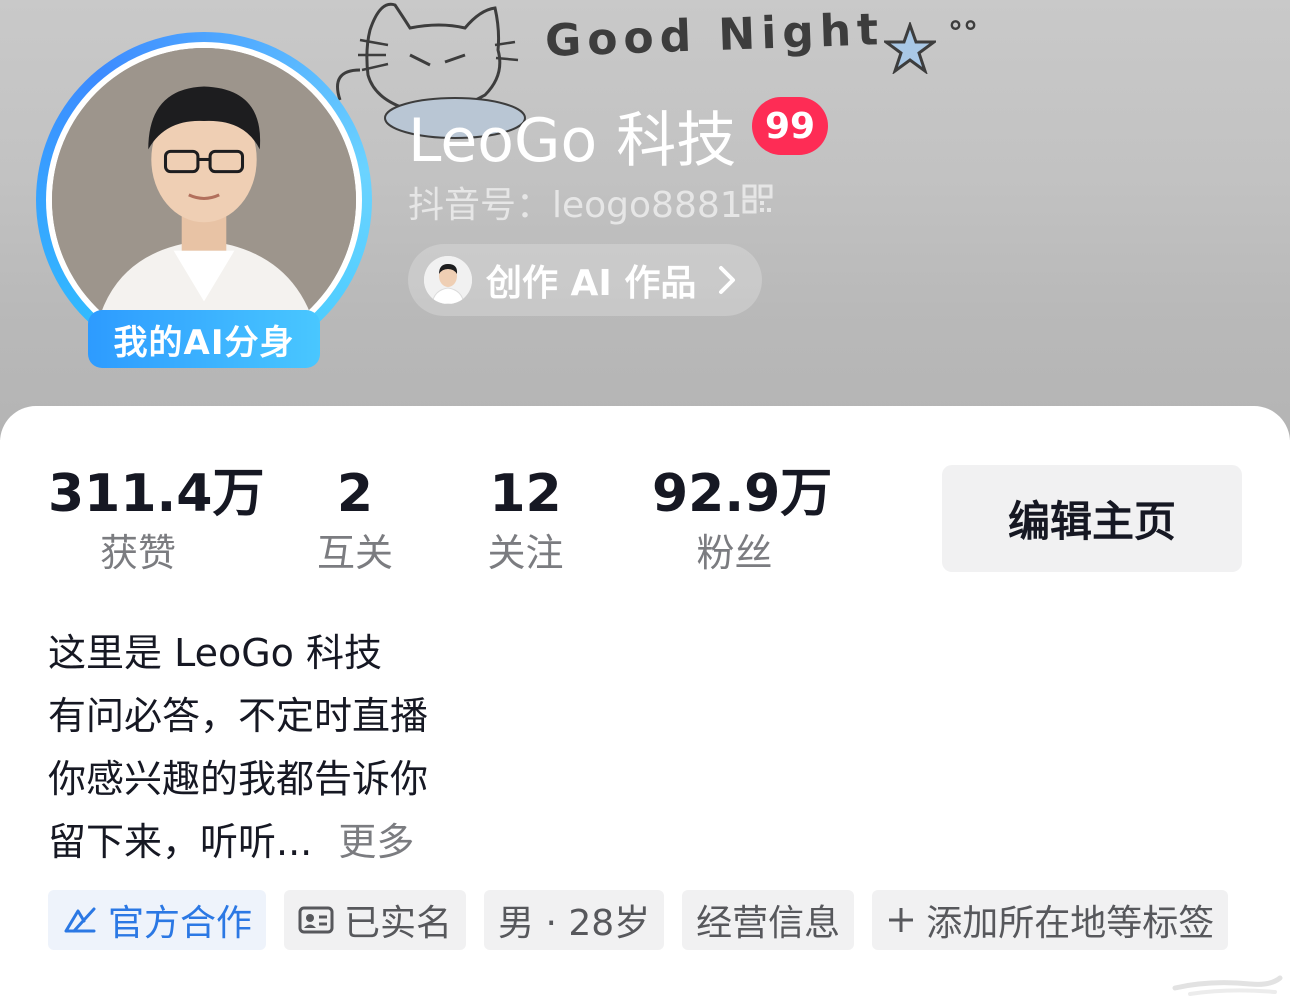 The width and height of the screenshot is (1290, 1005). Describe the element at coordinates (238, 779) in the screenshot. I see `bio-line: 你感兴趣的我都告诉你` at that location.